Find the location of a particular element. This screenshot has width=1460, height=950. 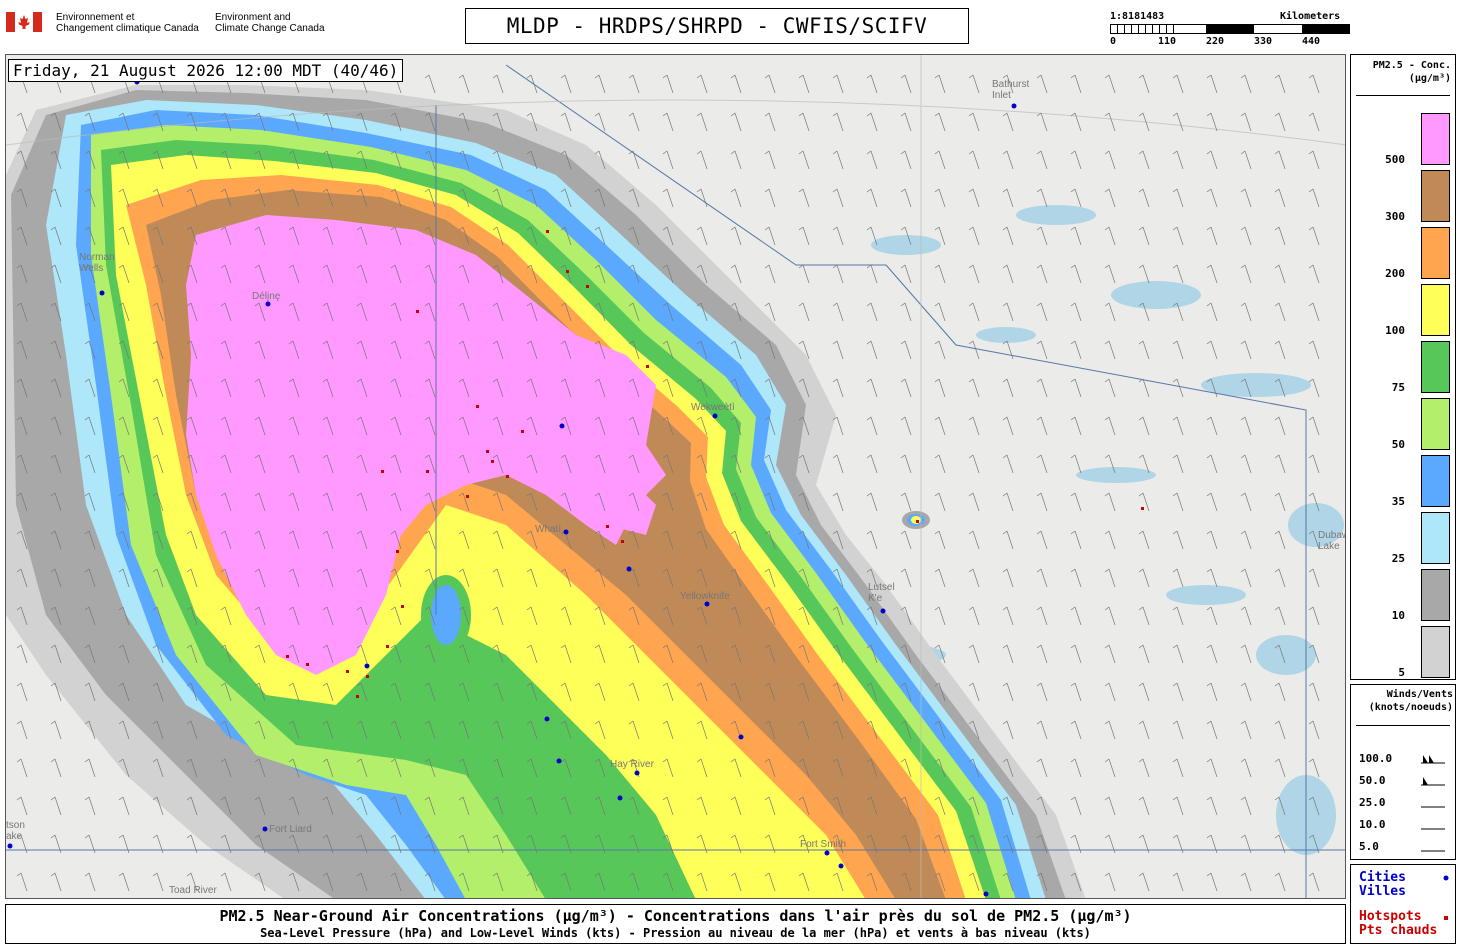

scale-bar is located at coordinates (1230, 29).